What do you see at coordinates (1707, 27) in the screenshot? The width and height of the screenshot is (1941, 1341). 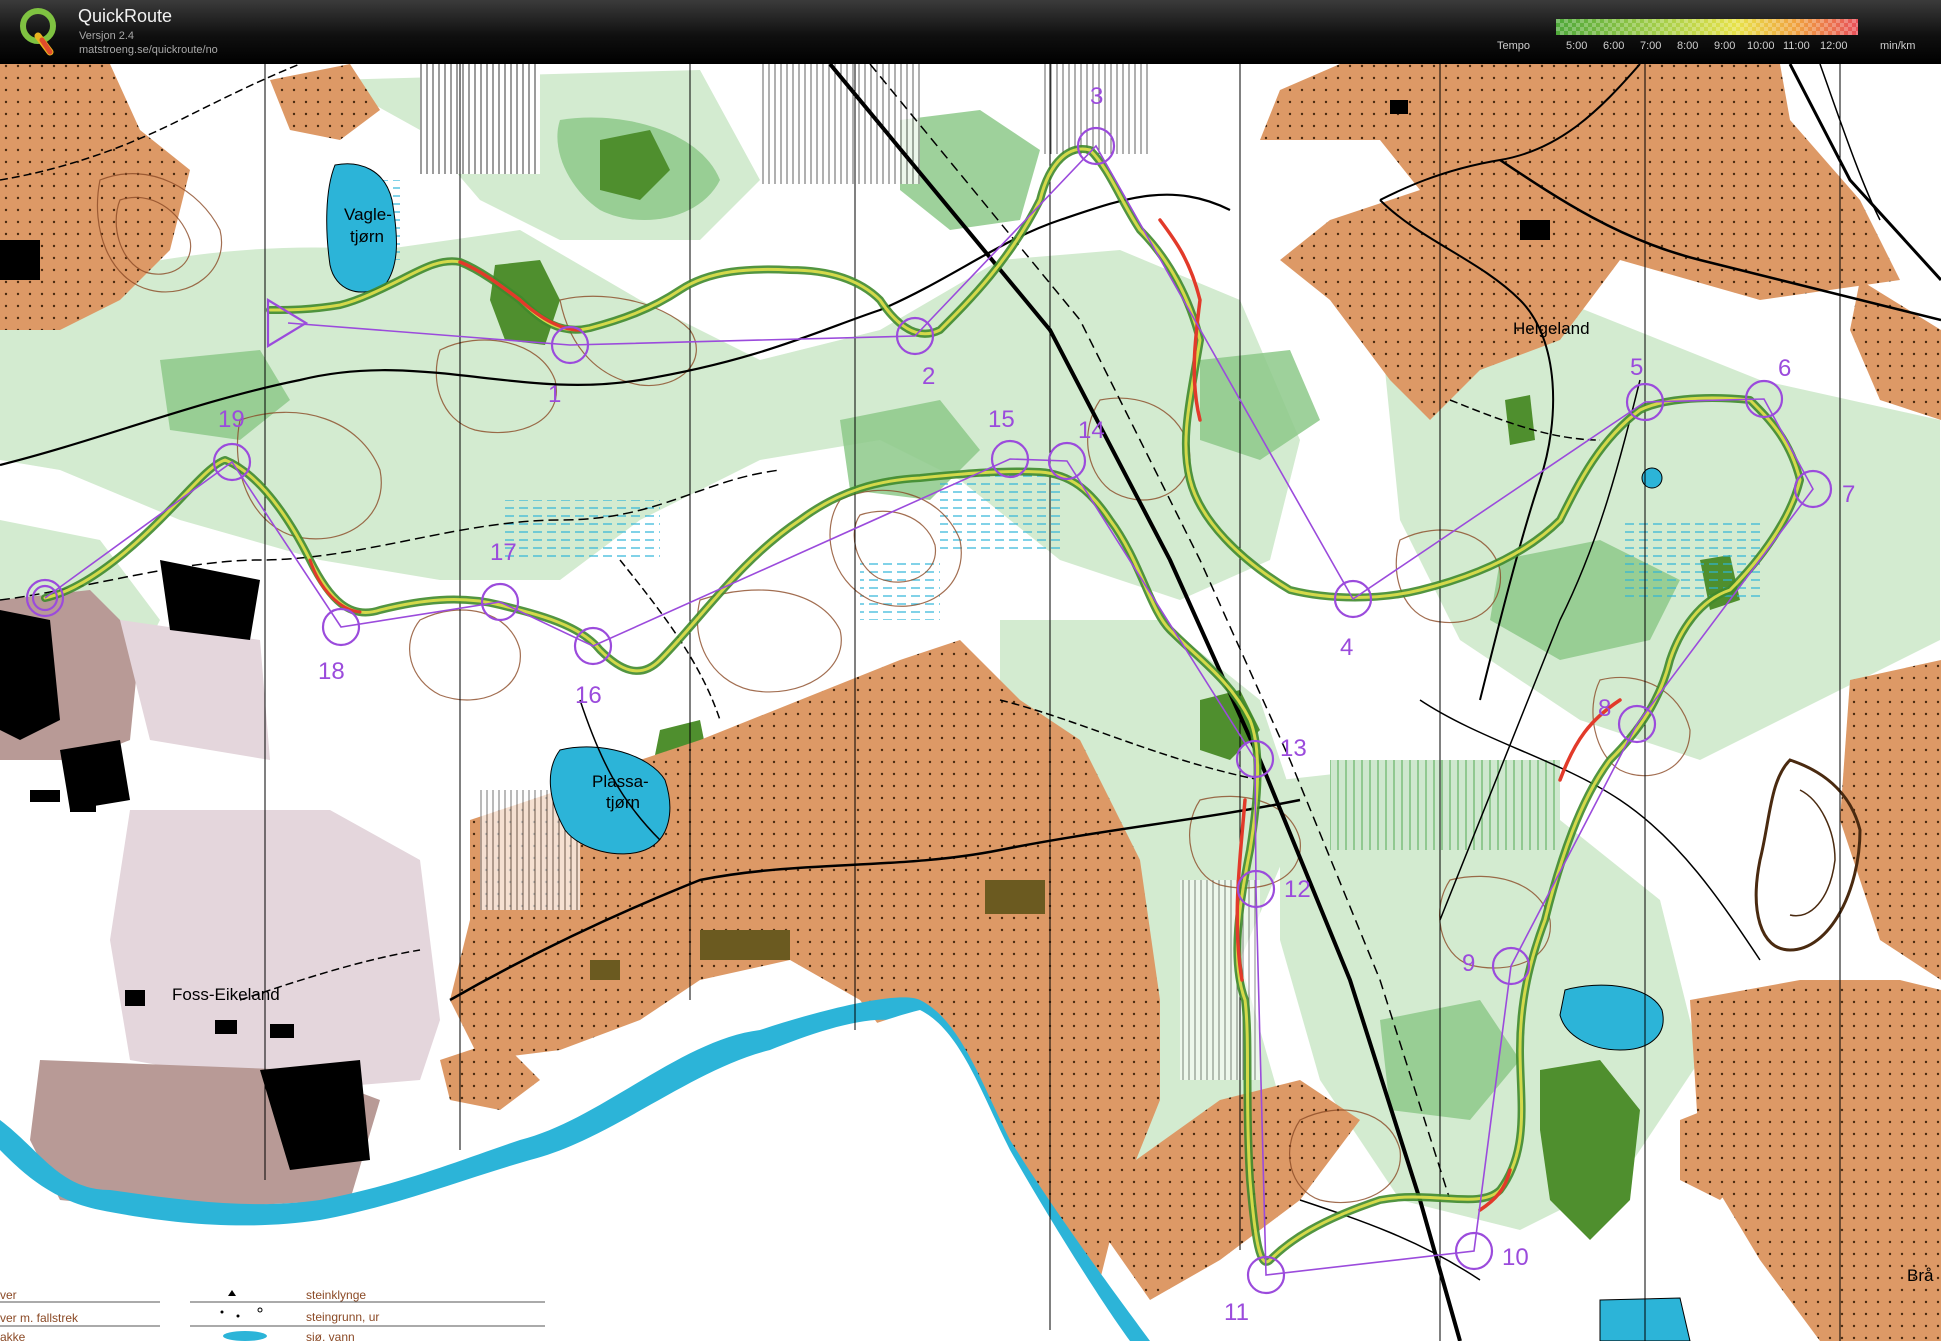 I see `tempo-color-scale` at bounding box center [1707, 27].